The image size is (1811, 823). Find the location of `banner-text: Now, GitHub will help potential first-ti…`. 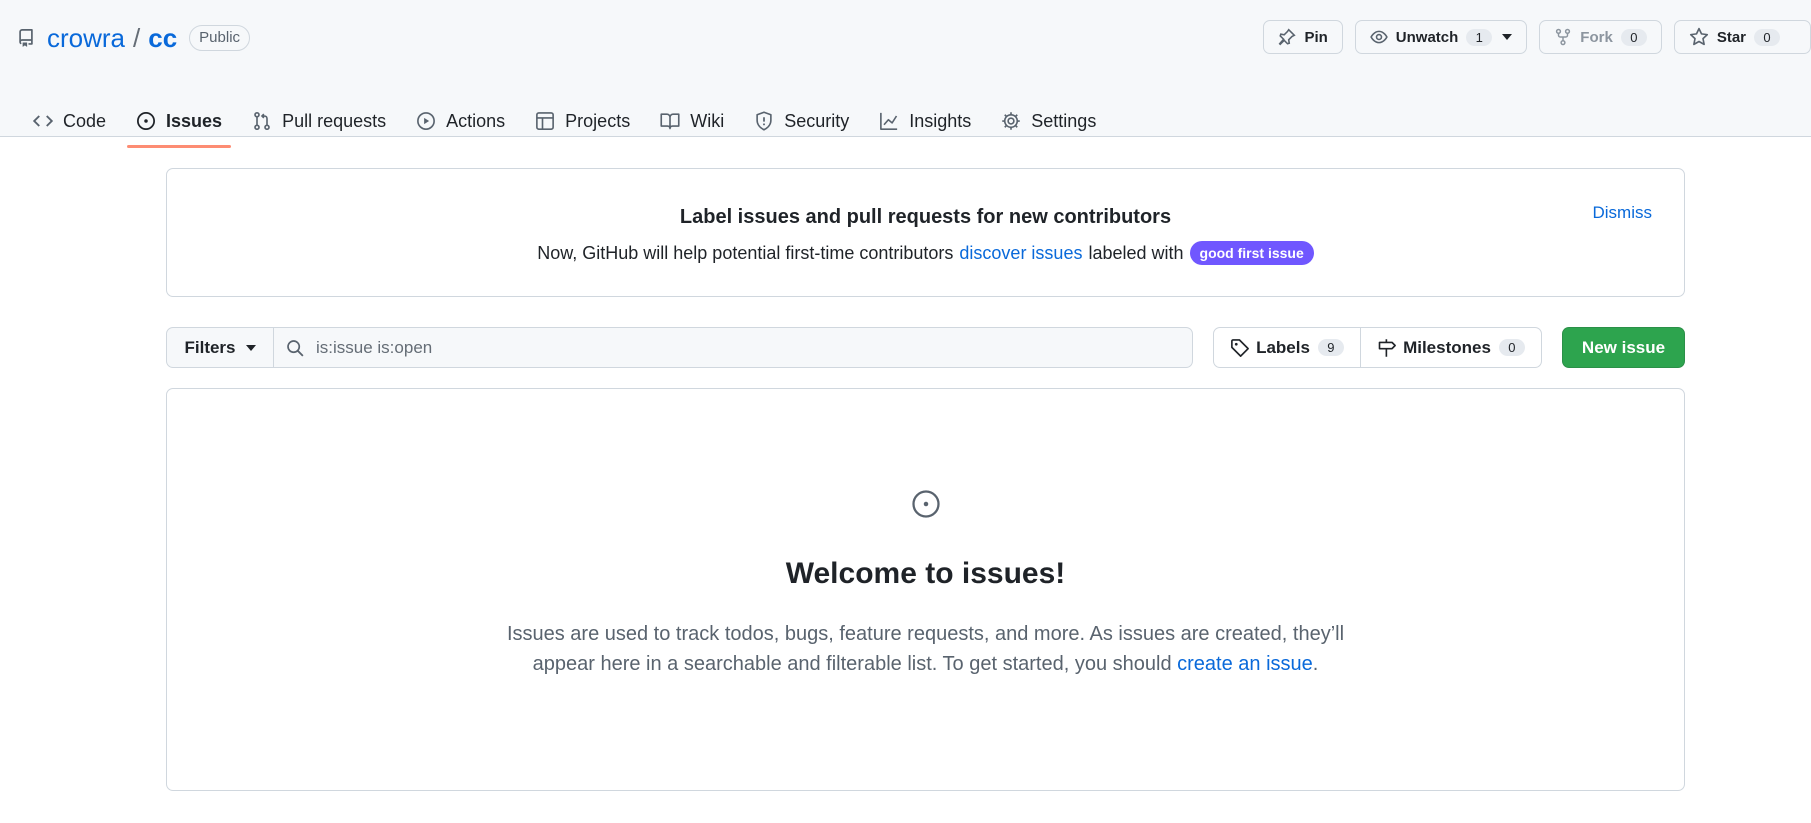

banner-text: Now, GitHub will help potential first-ti… is located at coordinates (925, 253).